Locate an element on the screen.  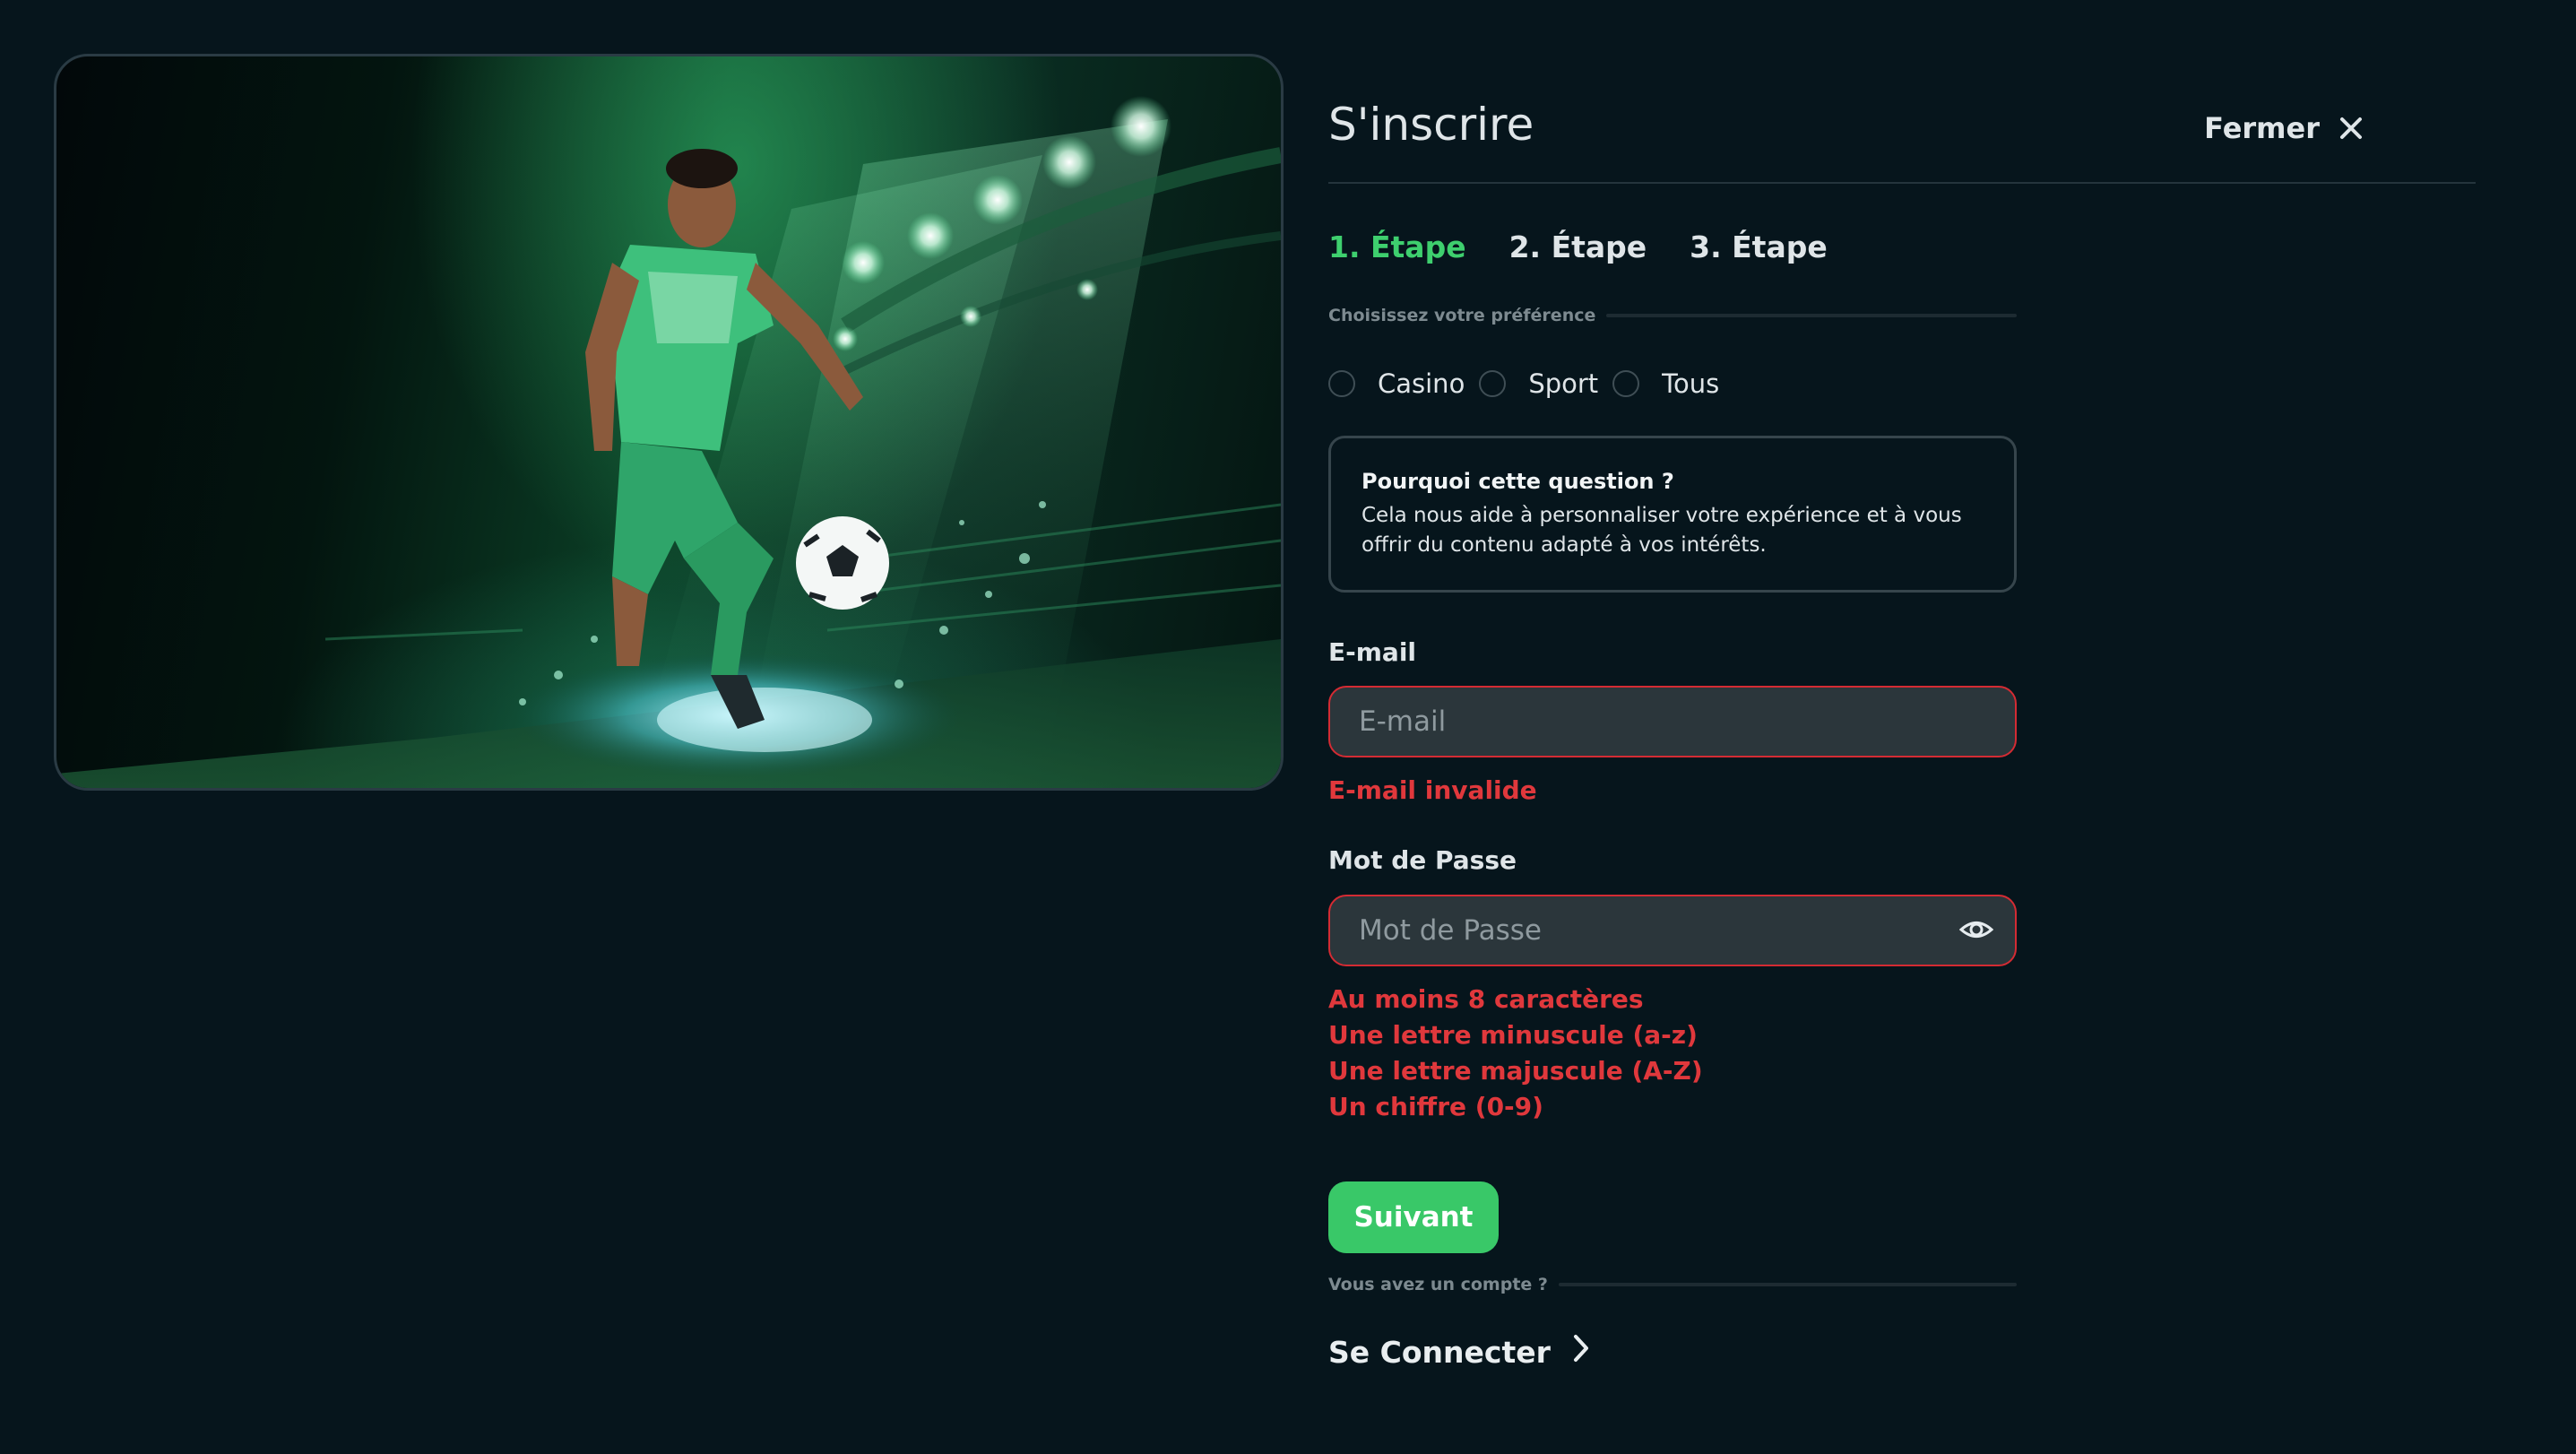
password-rule: Au moins 8 caractères is located at coordinates (1486, 999).